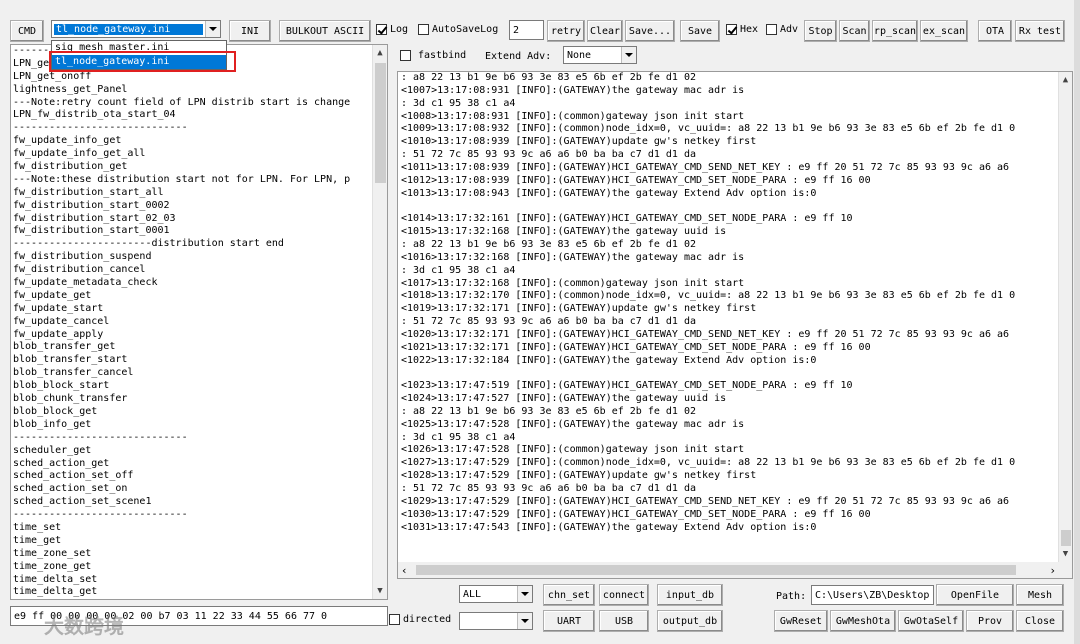 This screenshot has height=644, width=1080. I want to click on gw-ota-self-button: GwOtaSelf, so click(931, 621).